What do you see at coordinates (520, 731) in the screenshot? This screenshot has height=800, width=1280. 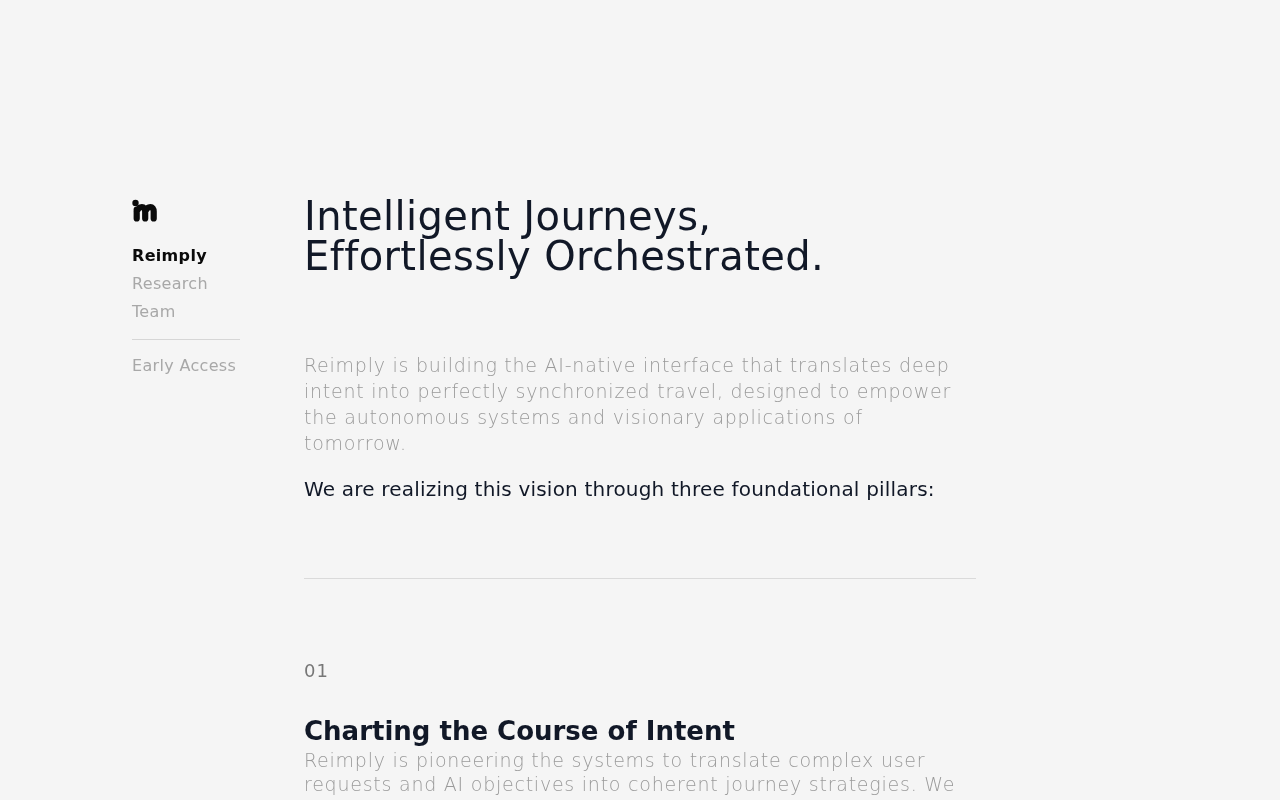 I see `pillar-title: Charting the Course of Intent` at bounding box center [520, 731].